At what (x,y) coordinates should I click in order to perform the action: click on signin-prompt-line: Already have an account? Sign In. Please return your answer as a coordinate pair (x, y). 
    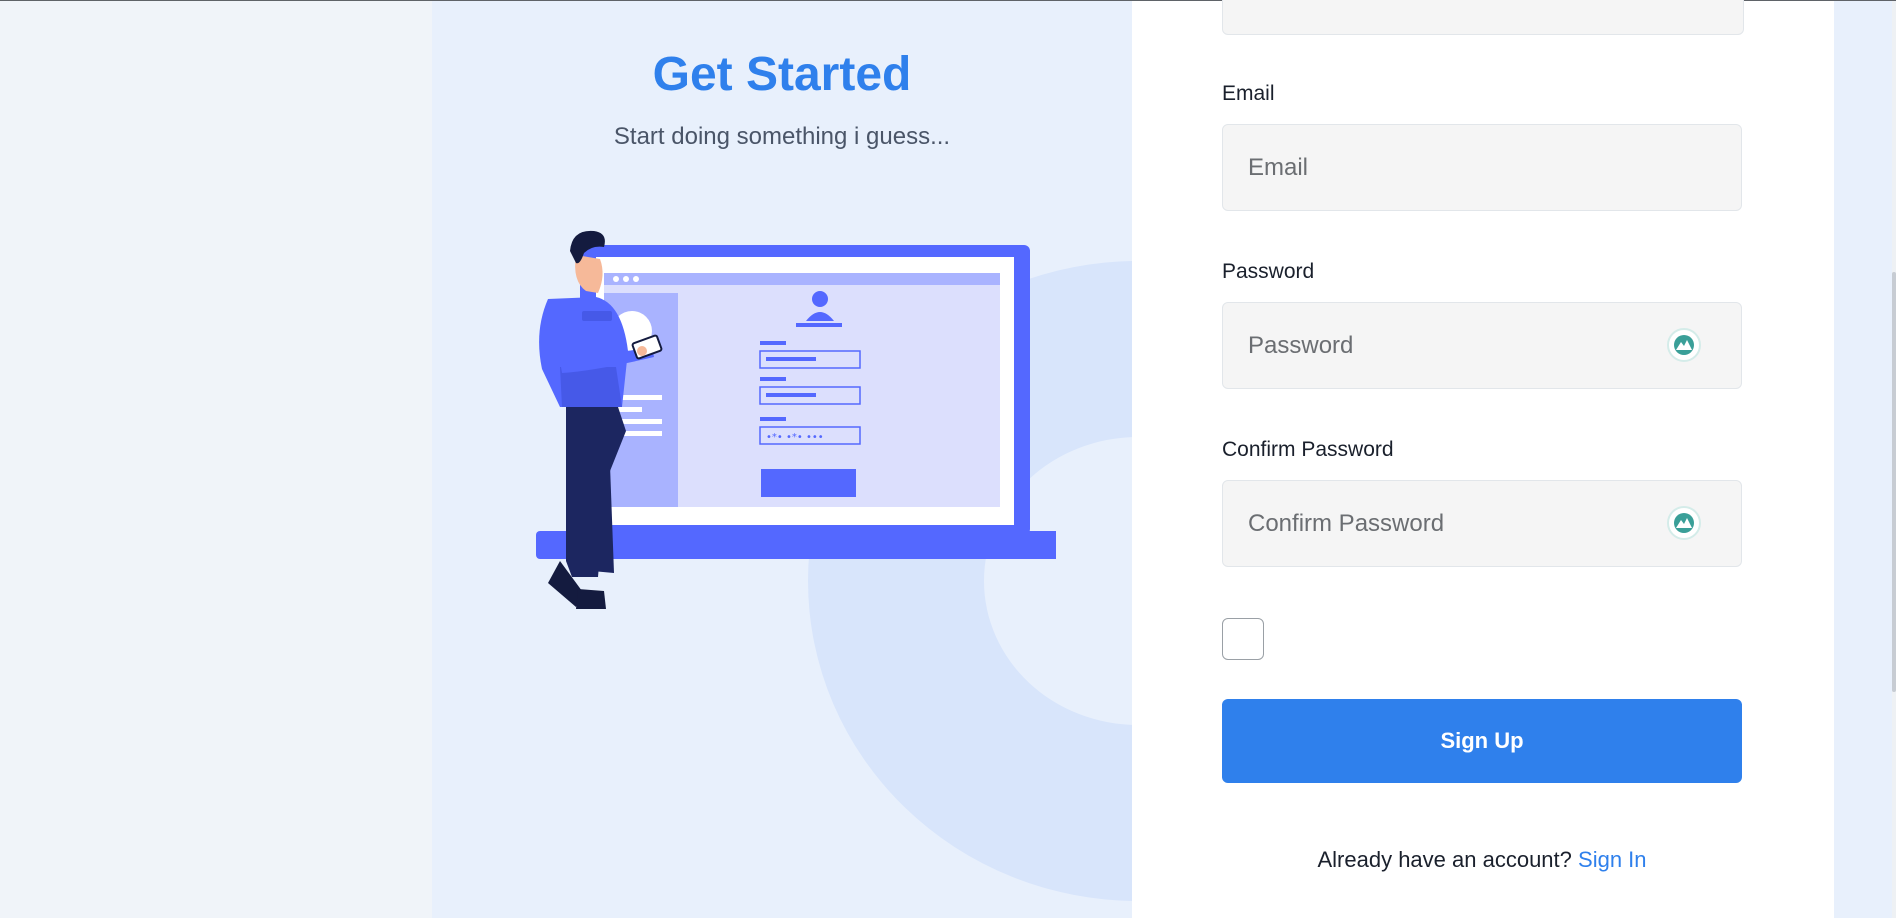
    Looking at the image, I should click on (1482, 860).